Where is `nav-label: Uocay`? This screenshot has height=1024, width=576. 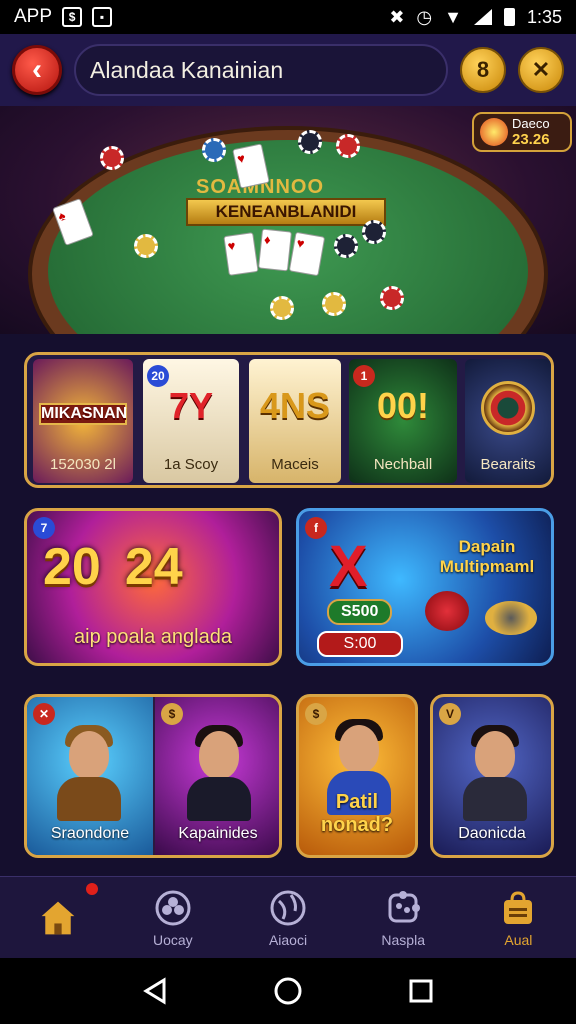 nav-label: Uocay is located at coordinates (172, 939).